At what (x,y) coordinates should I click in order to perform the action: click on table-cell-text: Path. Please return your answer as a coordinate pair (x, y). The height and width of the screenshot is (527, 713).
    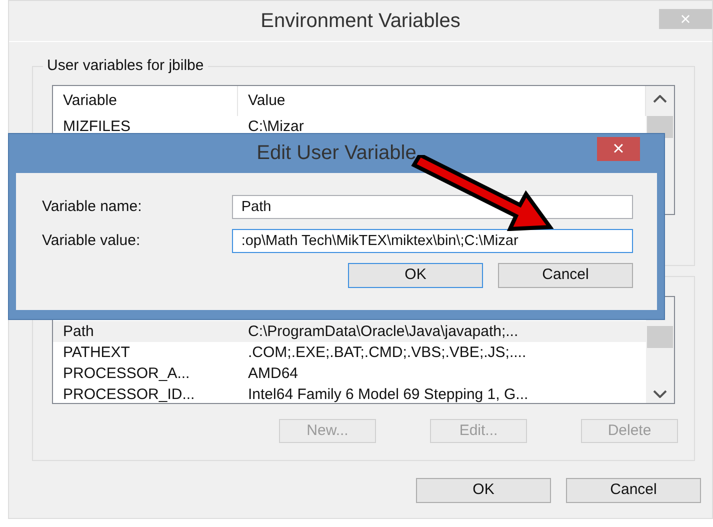
    Looking at the image, I should click on (79, 332).